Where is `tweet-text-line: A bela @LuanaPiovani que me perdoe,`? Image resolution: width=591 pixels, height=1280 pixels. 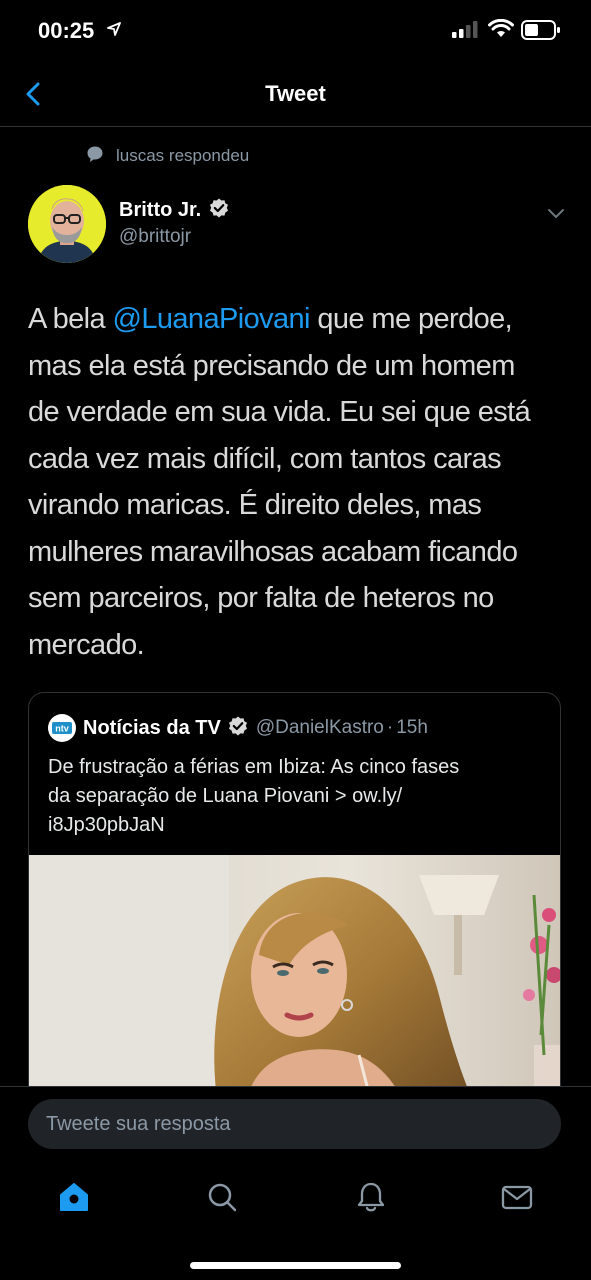
tweet-text-line: A bela @LuanaPiovani que me perdoe, is located at coordinates (298, 319).